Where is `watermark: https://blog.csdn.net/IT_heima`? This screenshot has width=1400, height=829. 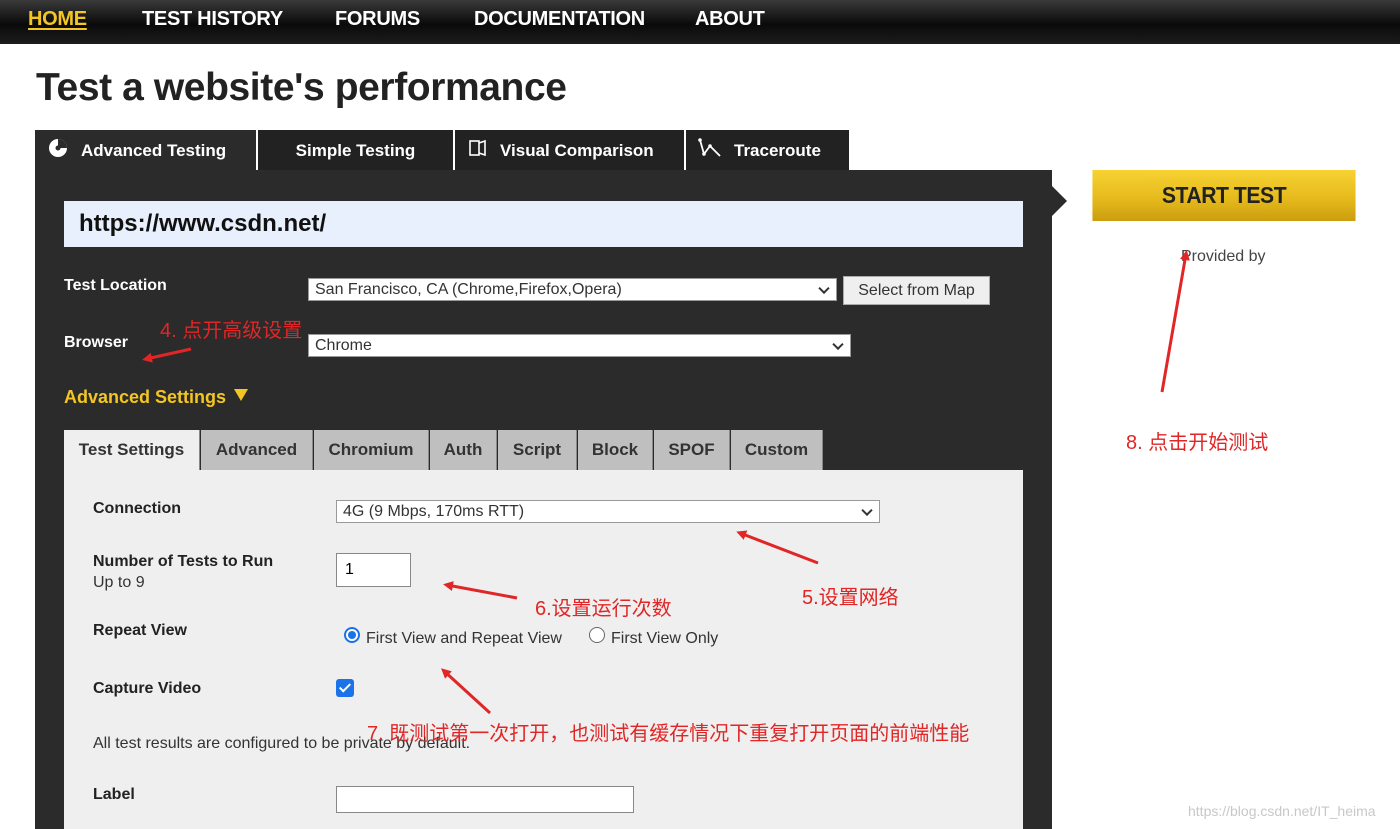
watermark: https://blog.csdn.net/IT_heima is located at coordinates (1282, 811).